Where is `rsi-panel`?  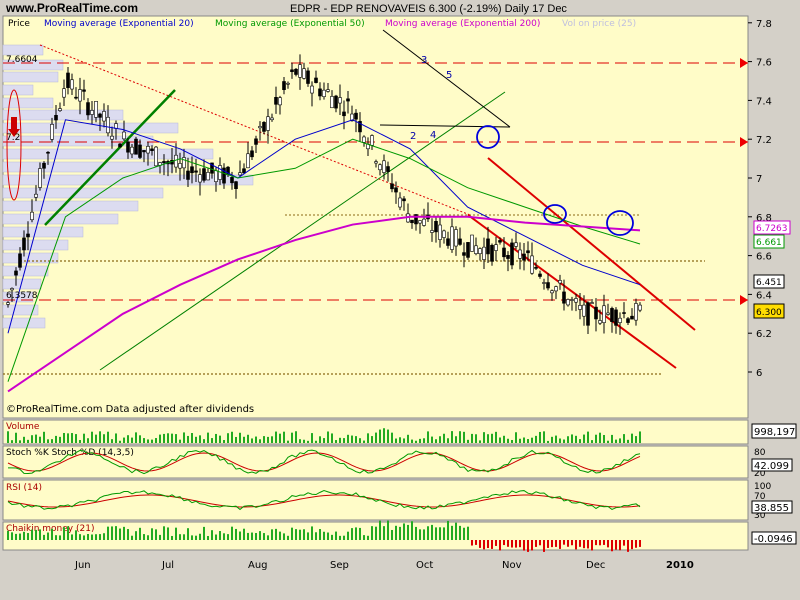
rsi-panel is located at coordinates (375, 500).